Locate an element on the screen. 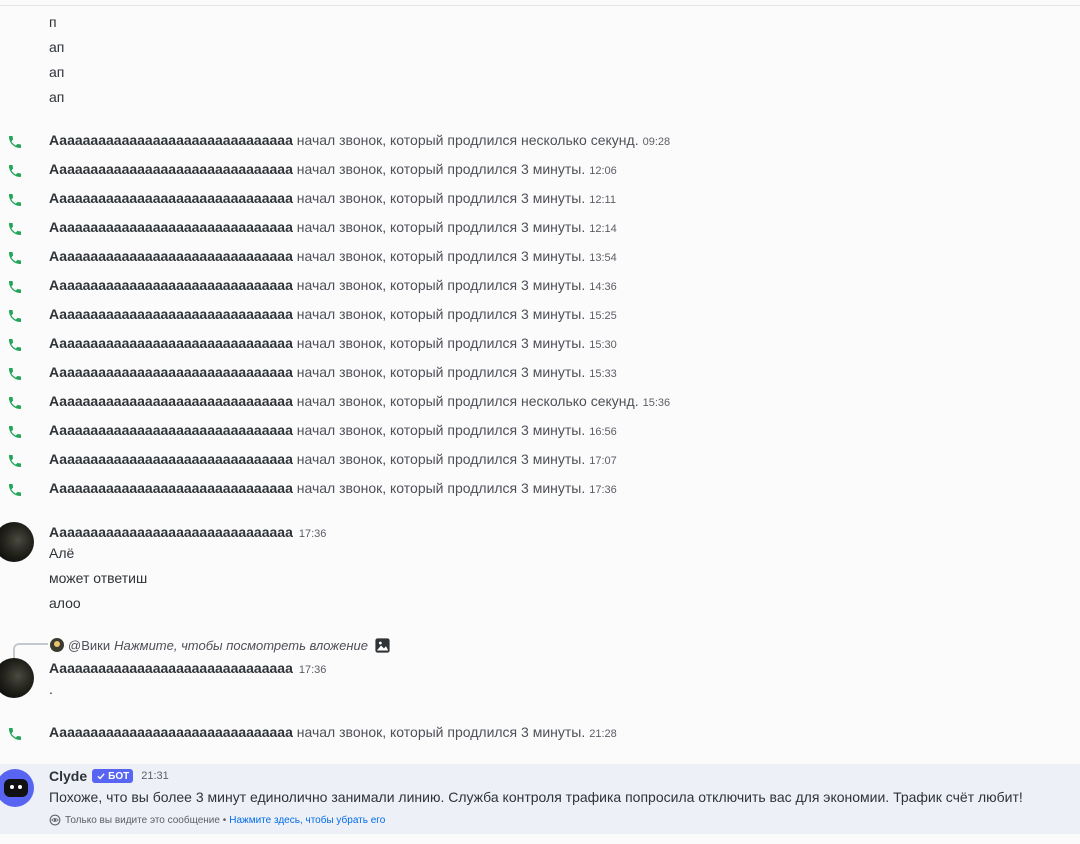 The width and height of the screenshot is (1080, 844). call-timestamp: 17:36 is located at coordinates (603, 490).